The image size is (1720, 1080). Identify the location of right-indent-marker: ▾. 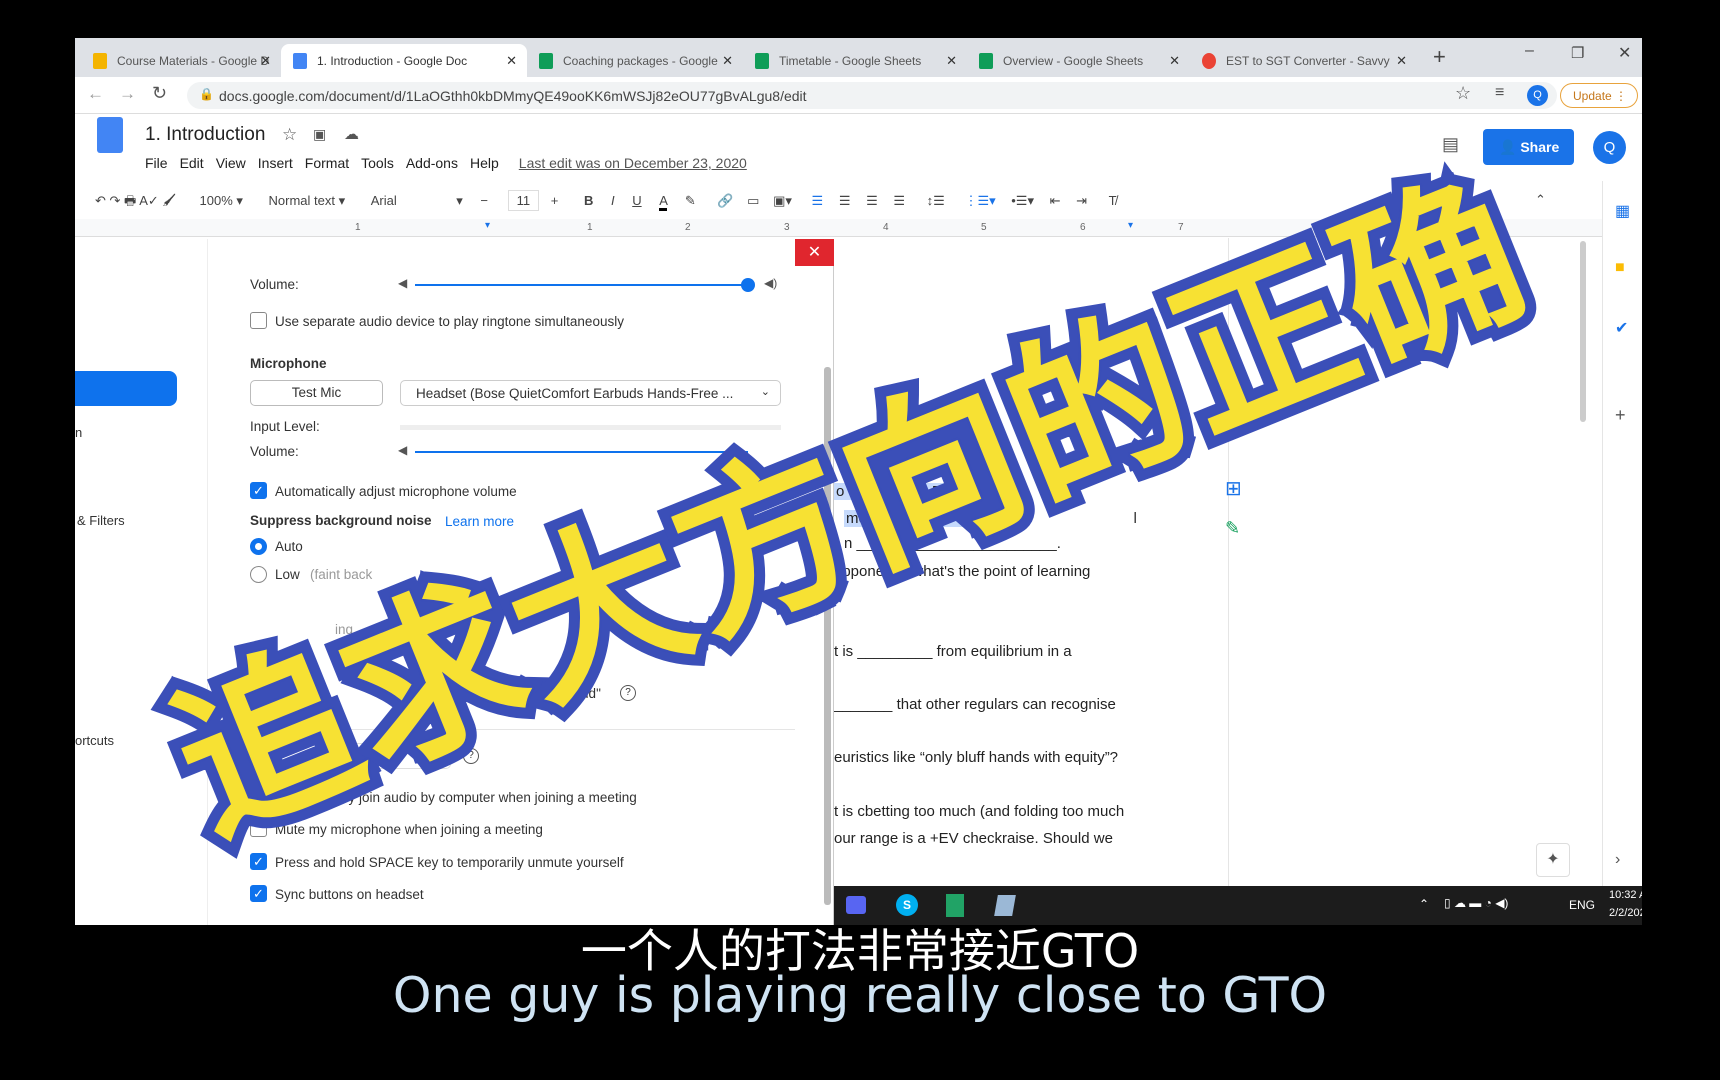
(1130, 225).